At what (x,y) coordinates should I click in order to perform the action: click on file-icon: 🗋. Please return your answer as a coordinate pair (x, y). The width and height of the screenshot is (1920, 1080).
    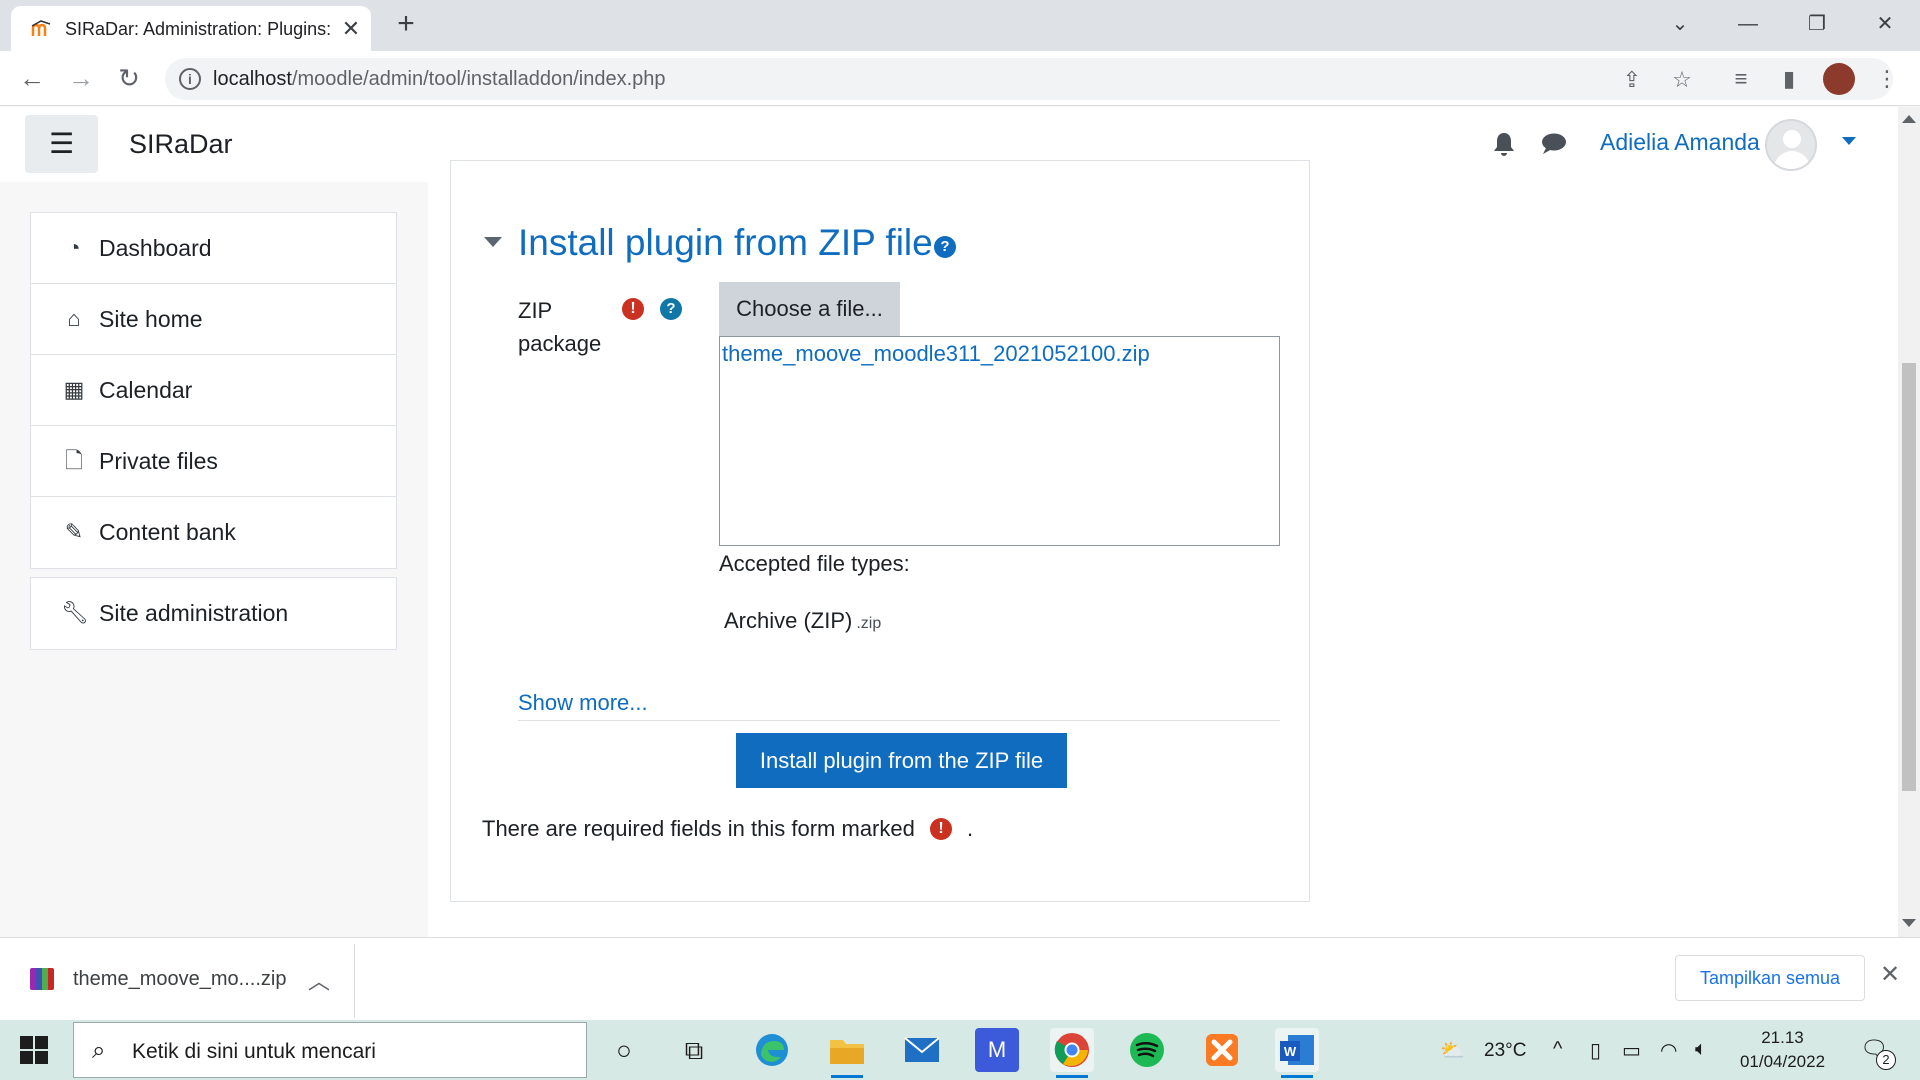
    Looking at the image, I should click on (74, 460).